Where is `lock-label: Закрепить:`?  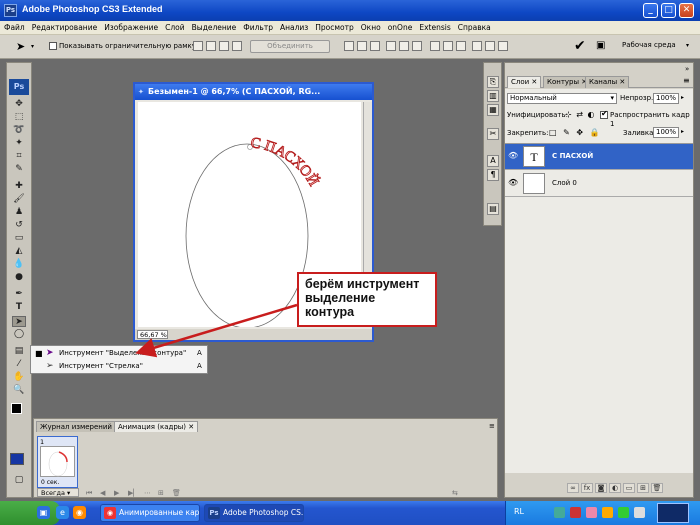
lock-label: Закрепить: is located at coordinates (528, 133).